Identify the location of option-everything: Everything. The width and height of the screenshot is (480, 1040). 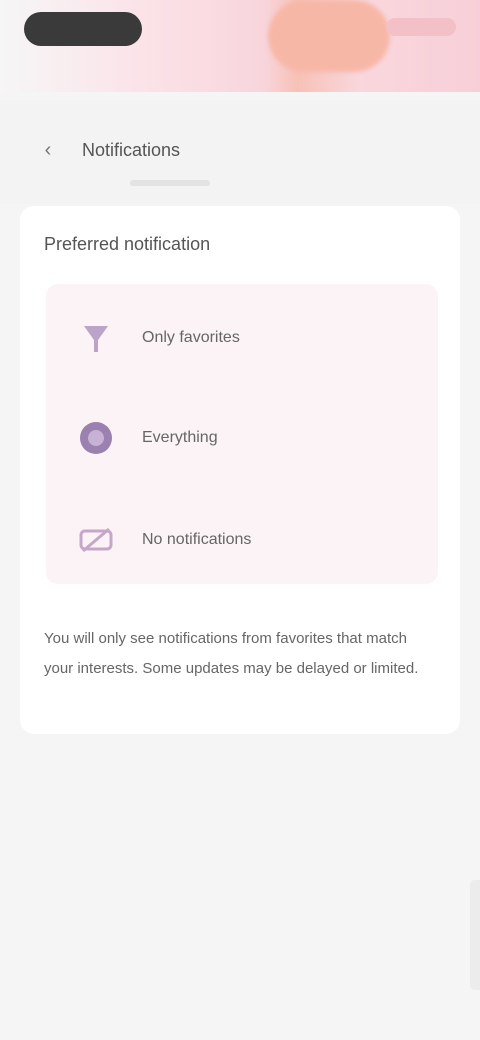
(242, 438).